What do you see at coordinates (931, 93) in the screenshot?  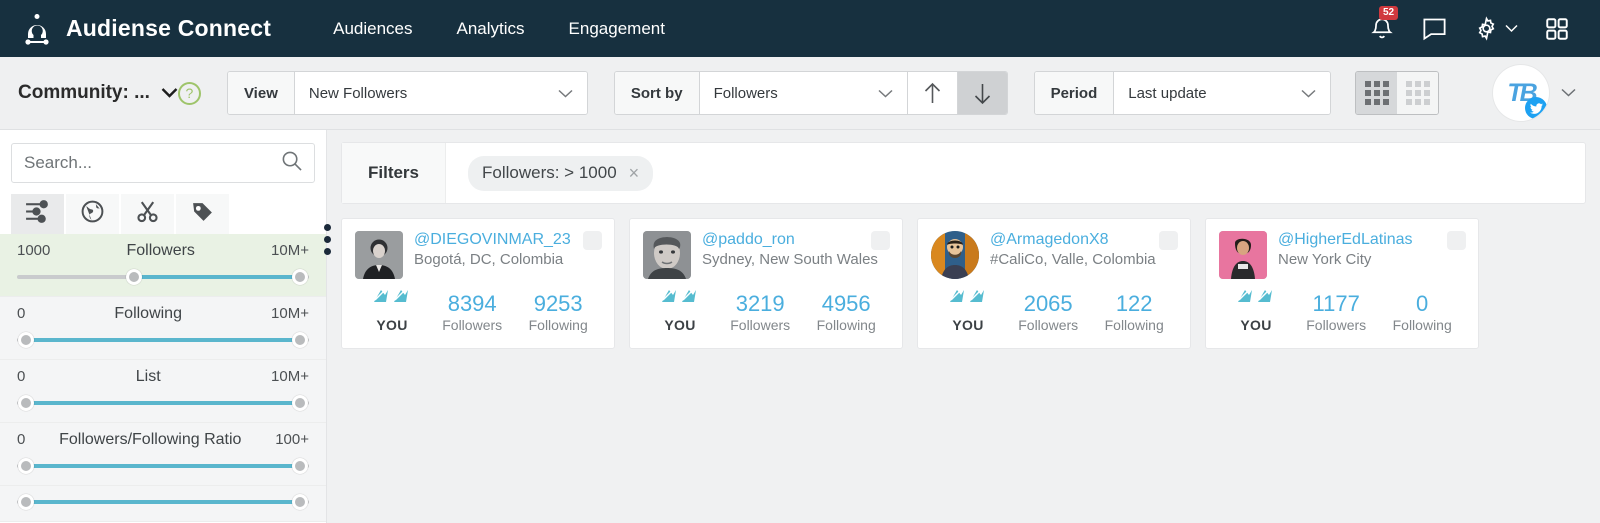 I see `sort-ascending-button` at bounding box center [931, 93].